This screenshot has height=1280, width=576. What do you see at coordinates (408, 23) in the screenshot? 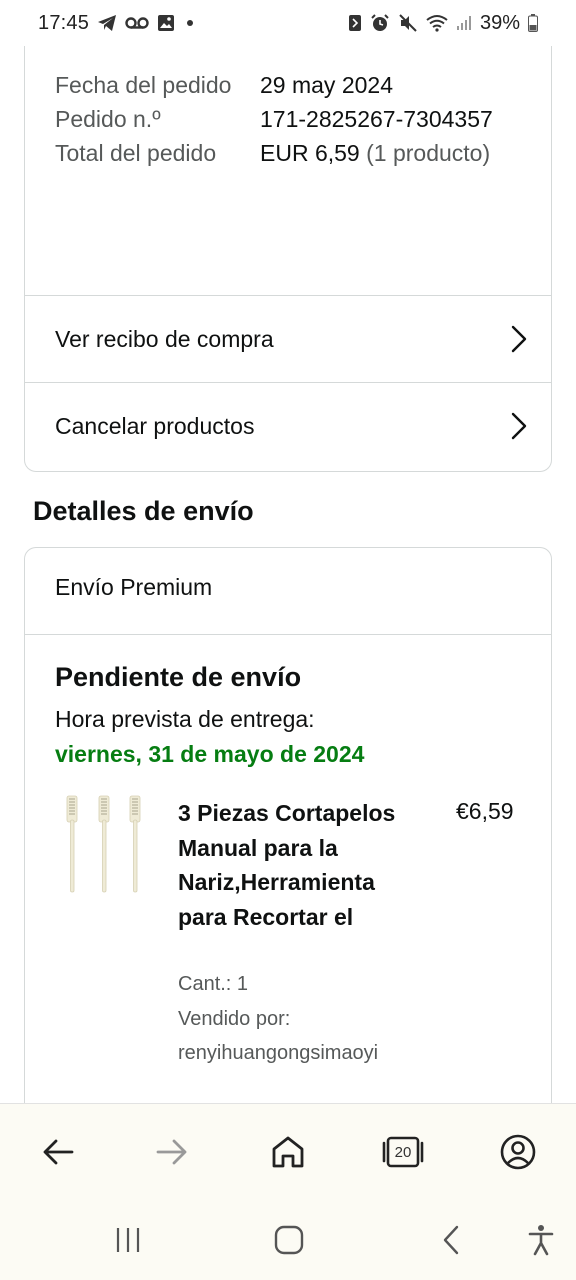
I see `mute-icon` at bounding box center [408, 23].